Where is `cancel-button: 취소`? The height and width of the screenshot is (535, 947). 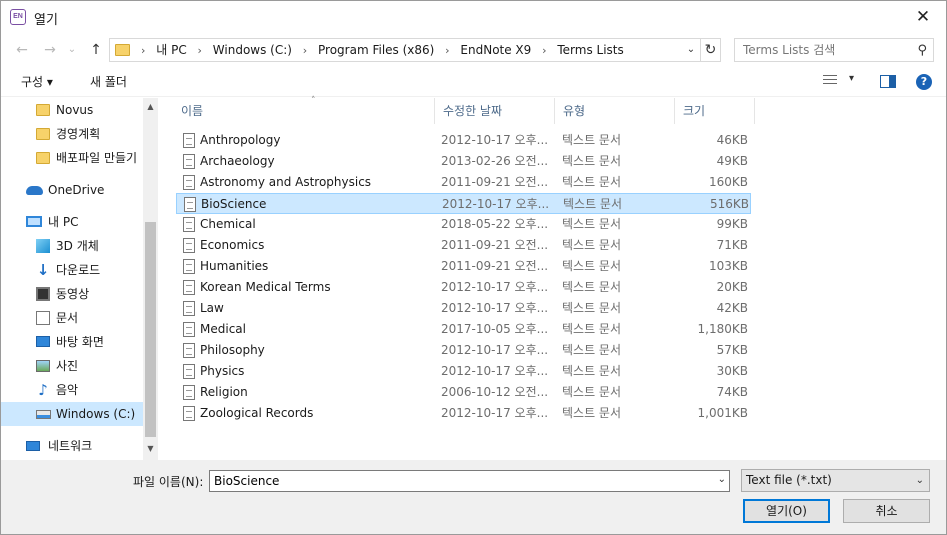 cancel-button: 취소 is located at coordinates (886, 511).